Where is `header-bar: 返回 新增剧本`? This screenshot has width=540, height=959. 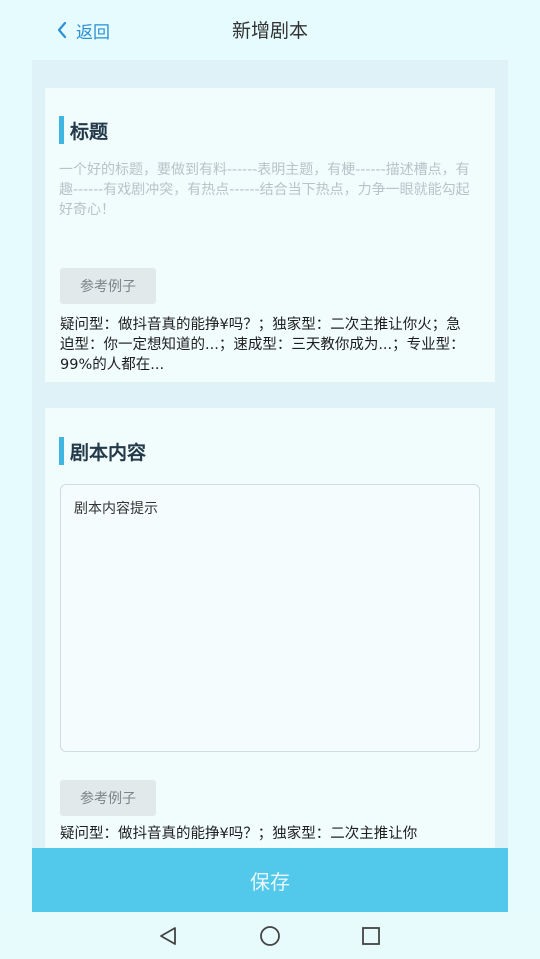
header-bar: 返回 新增剧本 is located at coordinates (270, 30).